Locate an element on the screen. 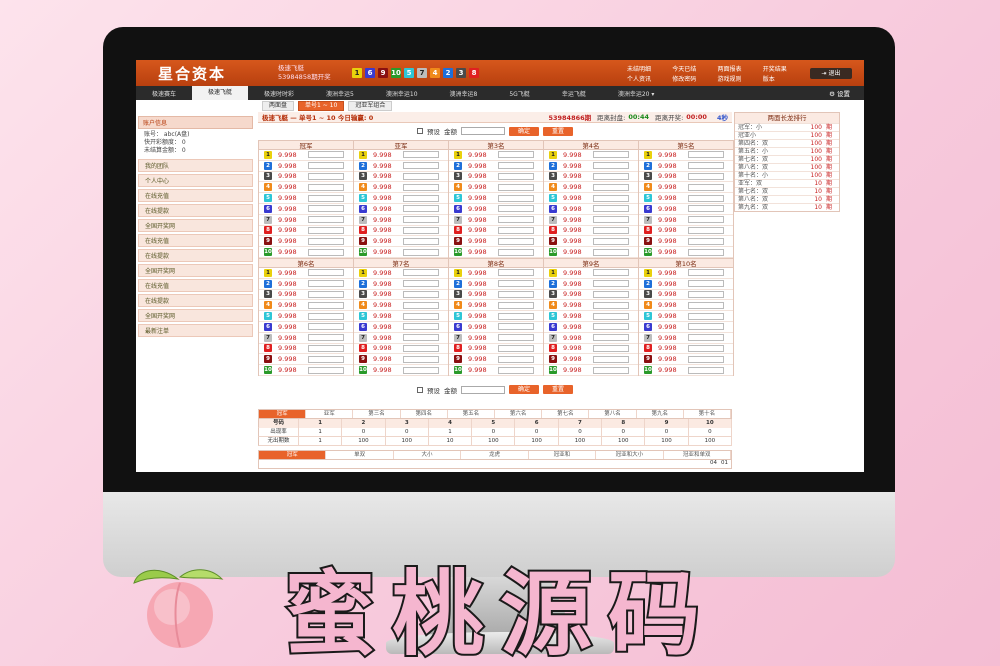 This screenshot has height=666, width=1000. amount-input-bottom is located at coordinates (482, 389).